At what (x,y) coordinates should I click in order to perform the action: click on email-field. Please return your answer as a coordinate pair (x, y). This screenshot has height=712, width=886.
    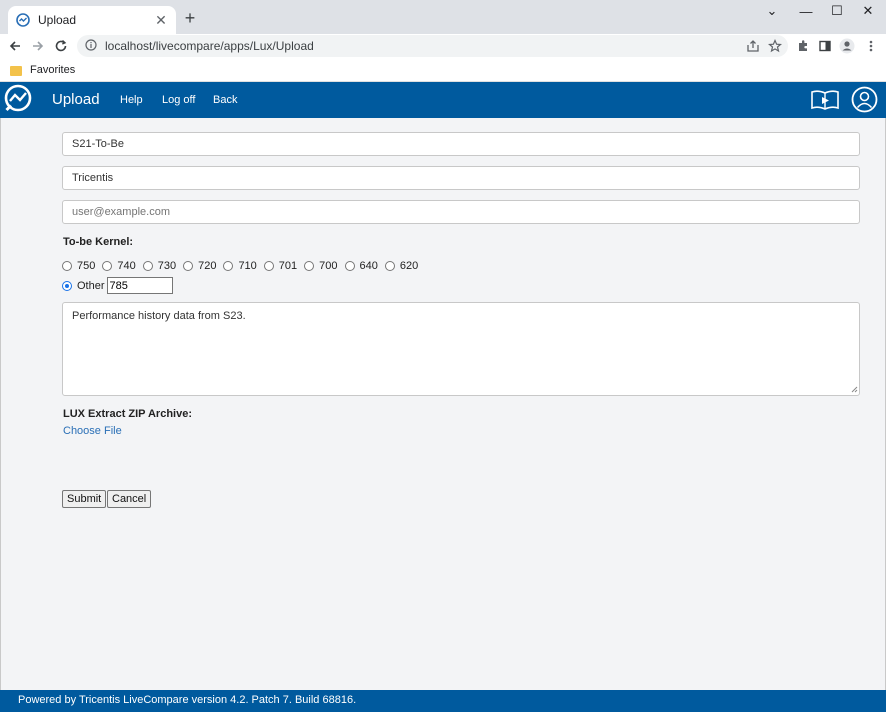
    Looking at the image, I should click on (461, 212).